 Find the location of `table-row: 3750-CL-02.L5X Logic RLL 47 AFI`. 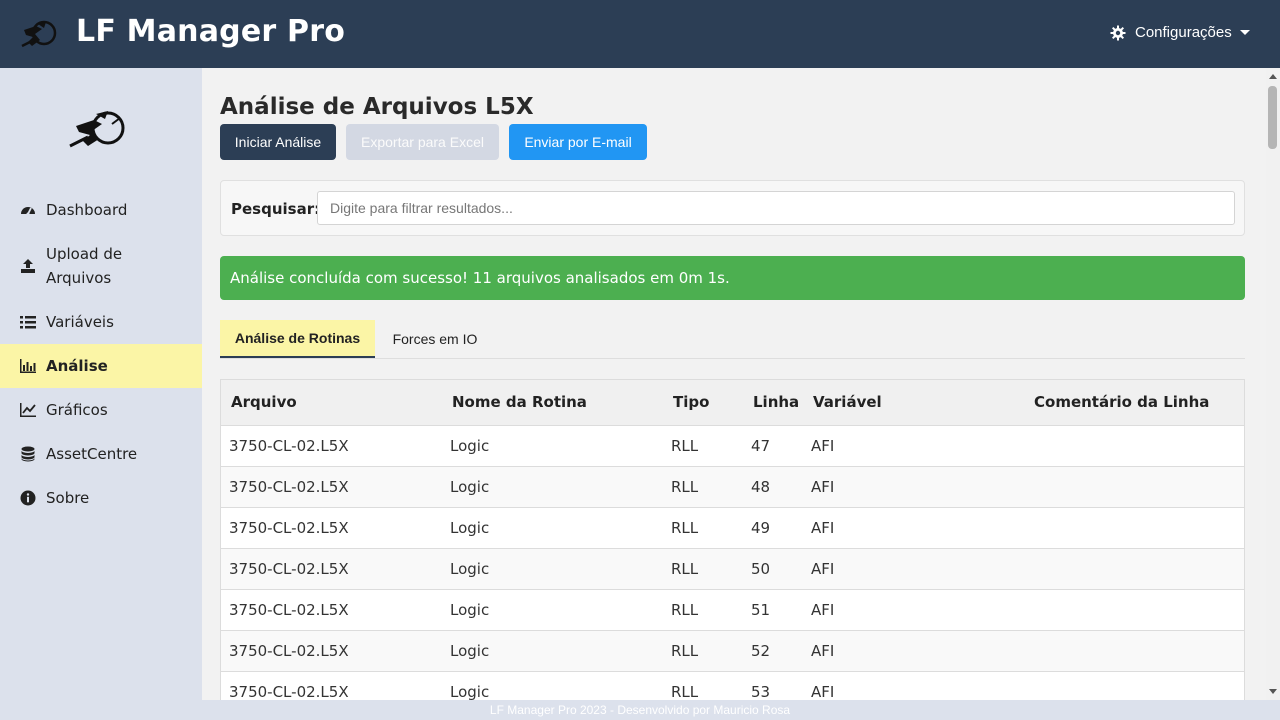

table-row: 3750-CL-02.L5X Logic RLL 47 AFI is located at coordinates (732, 446).